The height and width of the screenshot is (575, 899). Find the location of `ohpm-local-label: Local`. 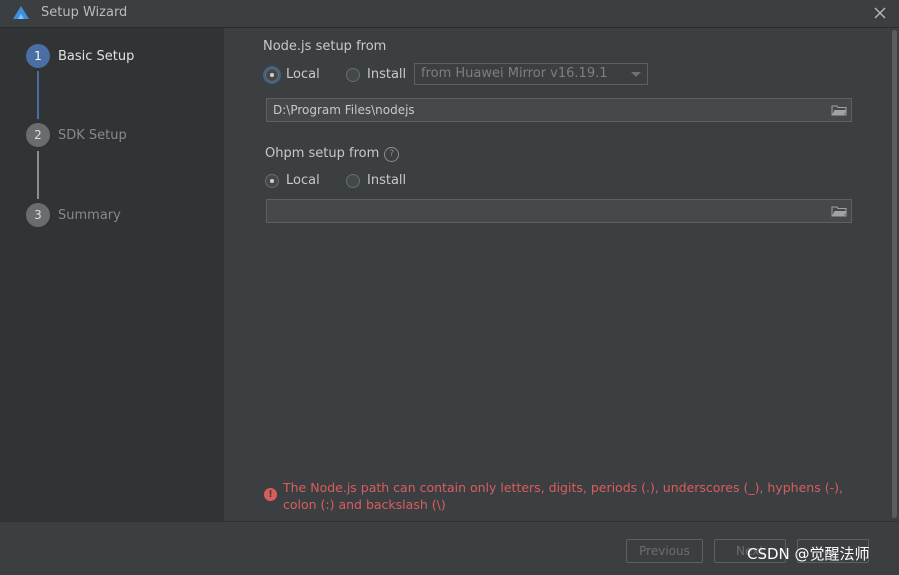

ohpm-local-label: Local is located at coordinates (303, 180).